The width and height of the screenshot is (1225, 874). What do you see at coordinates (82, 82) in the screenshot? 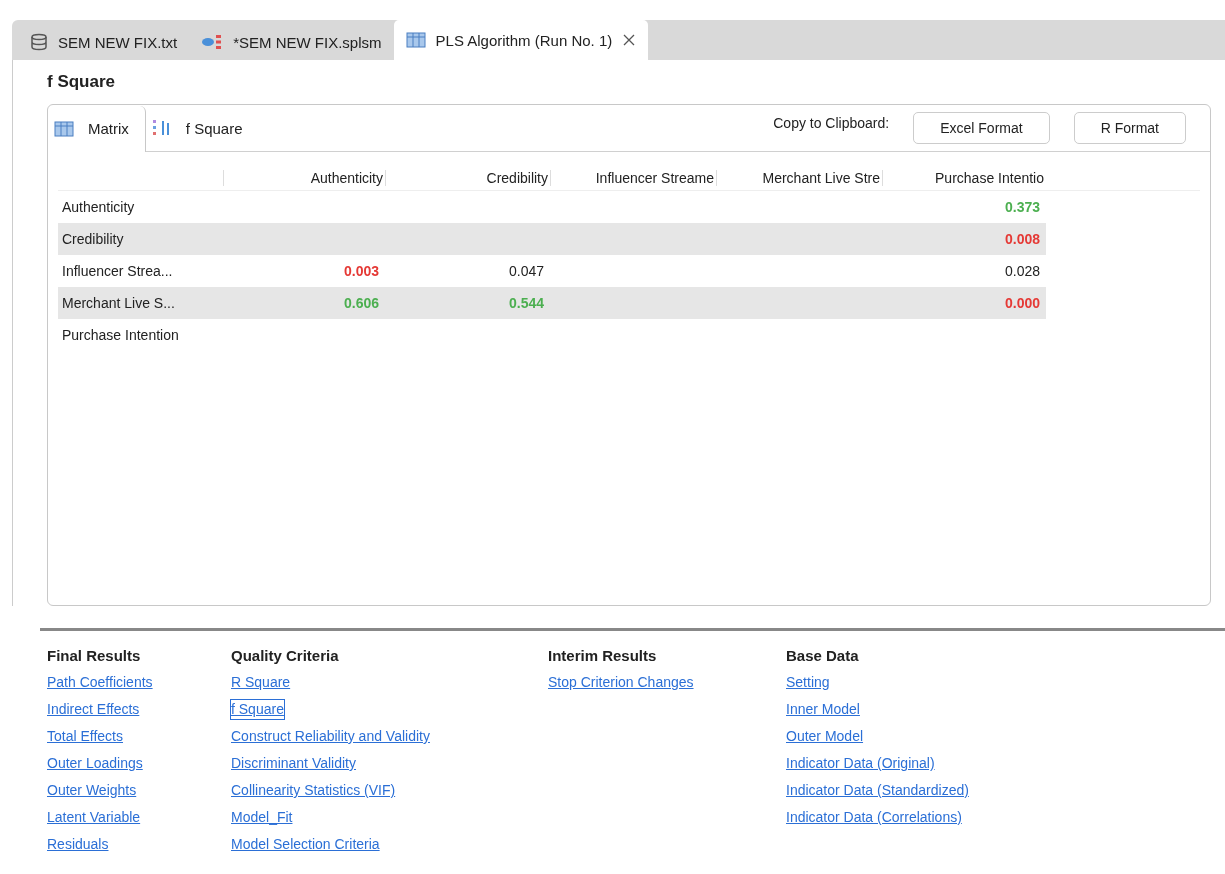
I see `view-title: f Square` at bounding box center [82, 82].